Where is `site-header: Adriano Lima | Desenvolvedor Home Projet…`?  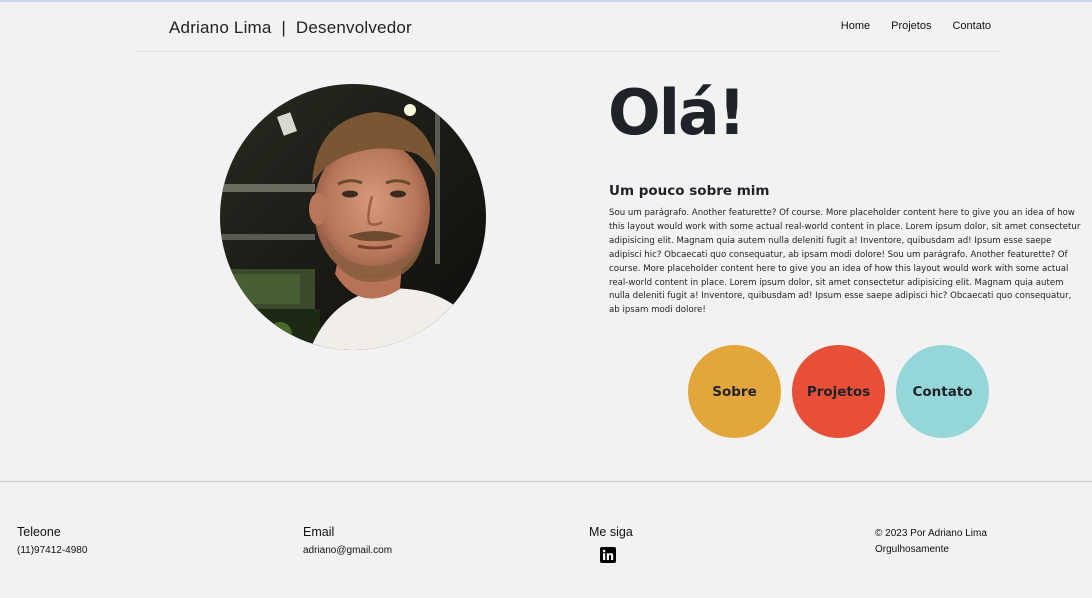 site-header: Adriano Lima | Desenvolvedor Home Projet… is located at coordinates (568, 27).